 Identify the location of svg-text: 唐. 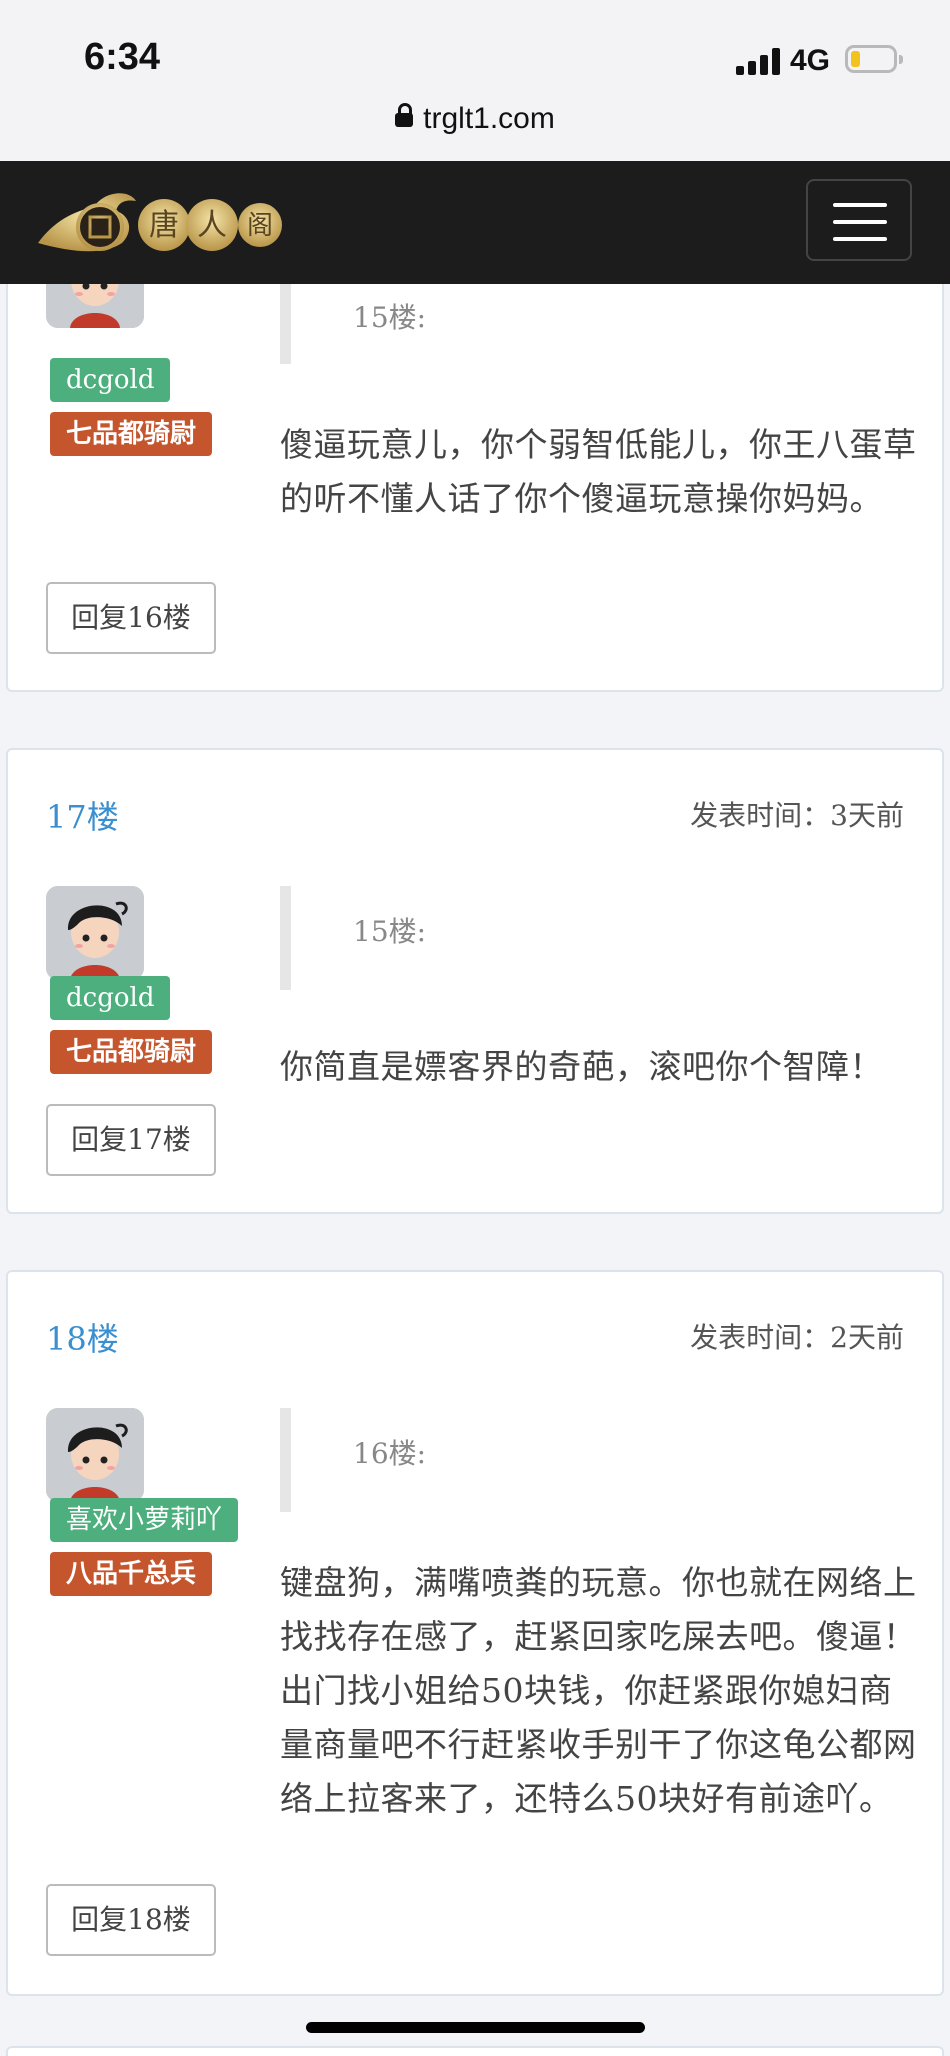
(164, 225).